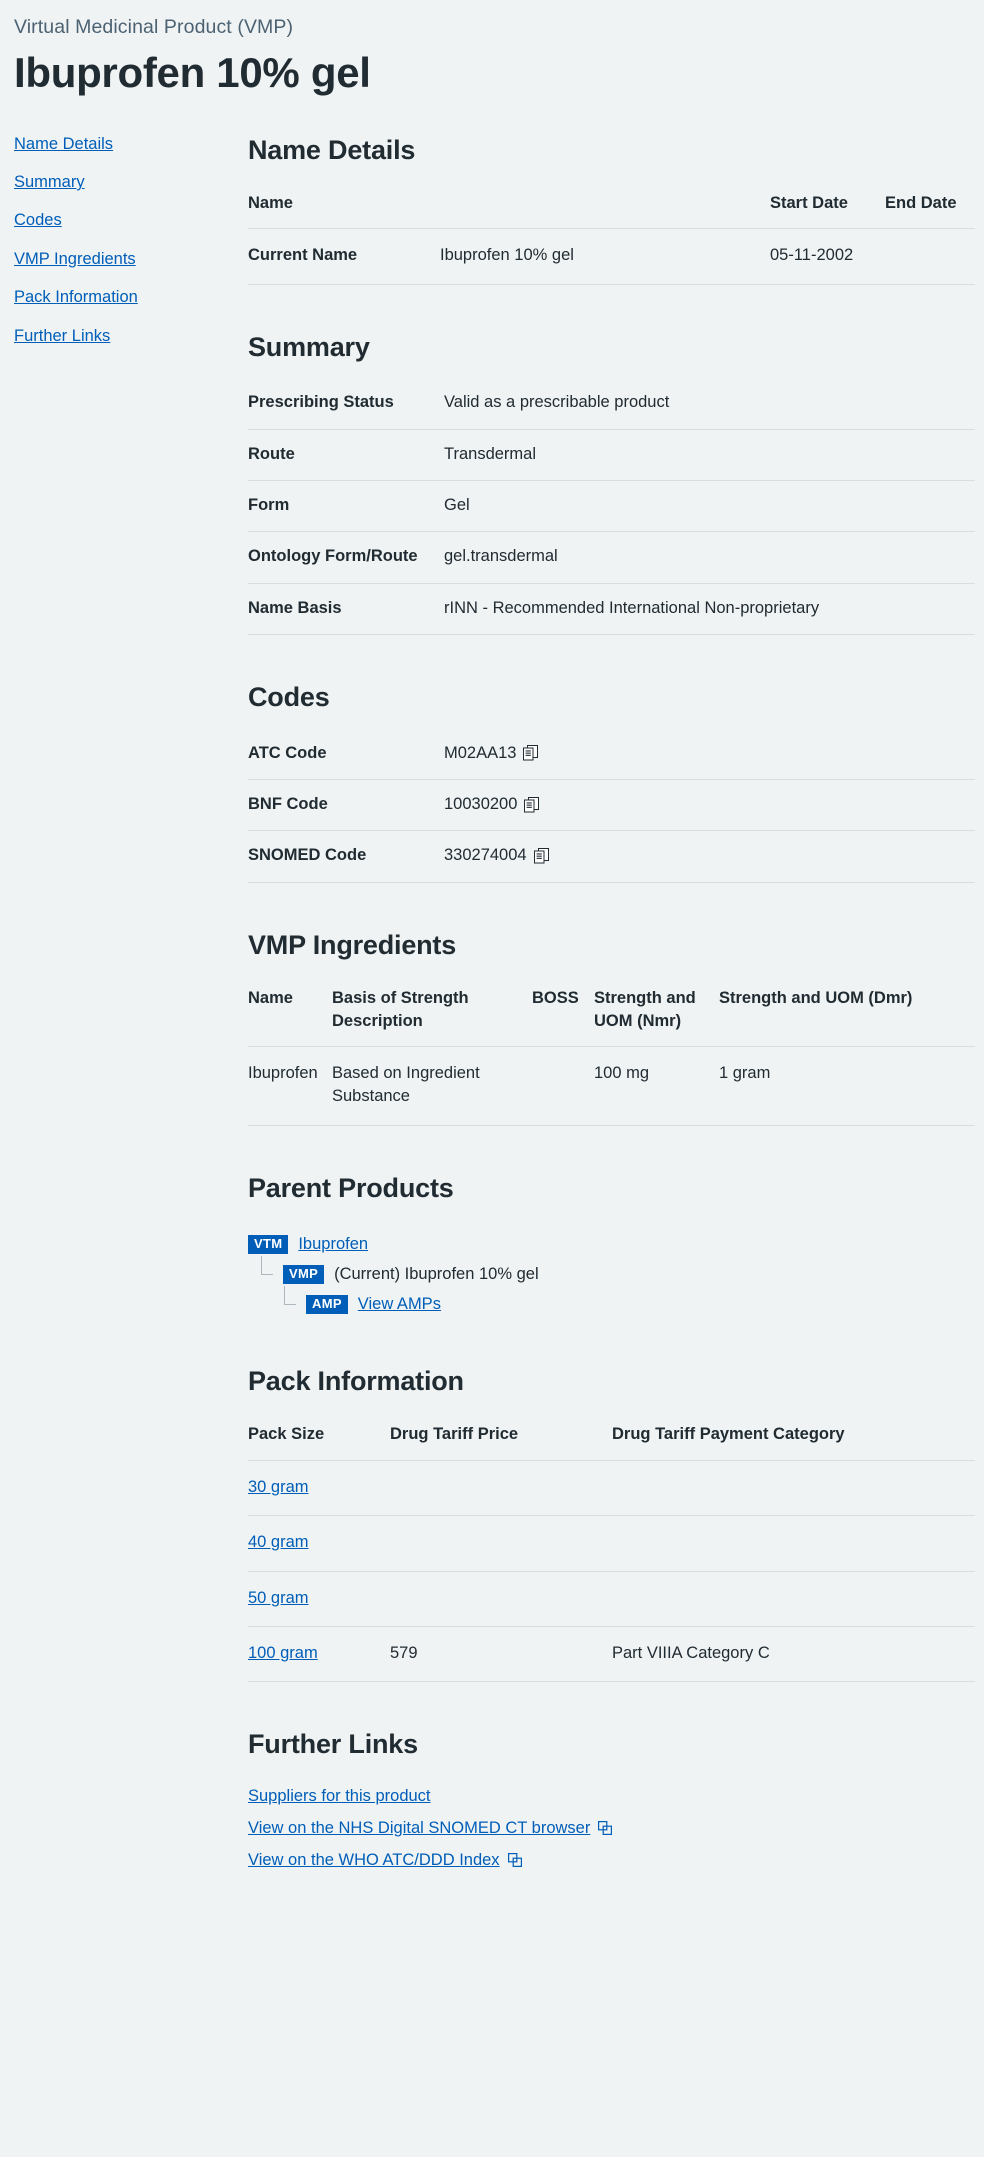 The width and height of the screenshot is (984, 2157). Describe the element at coordinates (268, 1244) in the screenshot. I see `vtm-badge: VTM` at that location.